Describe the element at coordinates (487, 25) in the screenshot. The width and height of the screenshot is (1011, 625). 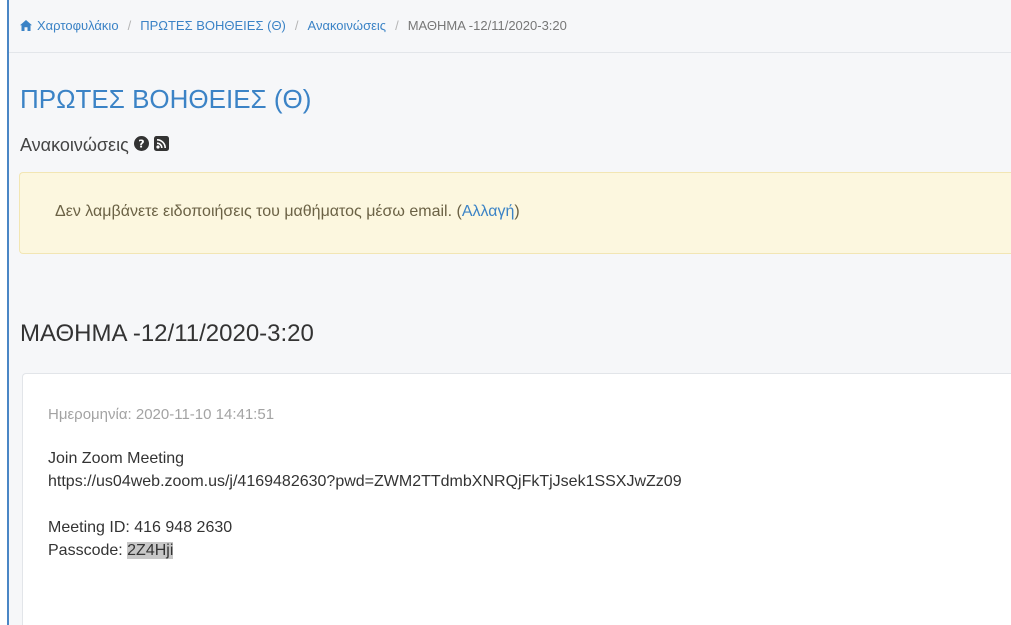
I see `breadcrumb-current: ΜΑΘΗΜΑ -12/11/2020-3:20` at that location.